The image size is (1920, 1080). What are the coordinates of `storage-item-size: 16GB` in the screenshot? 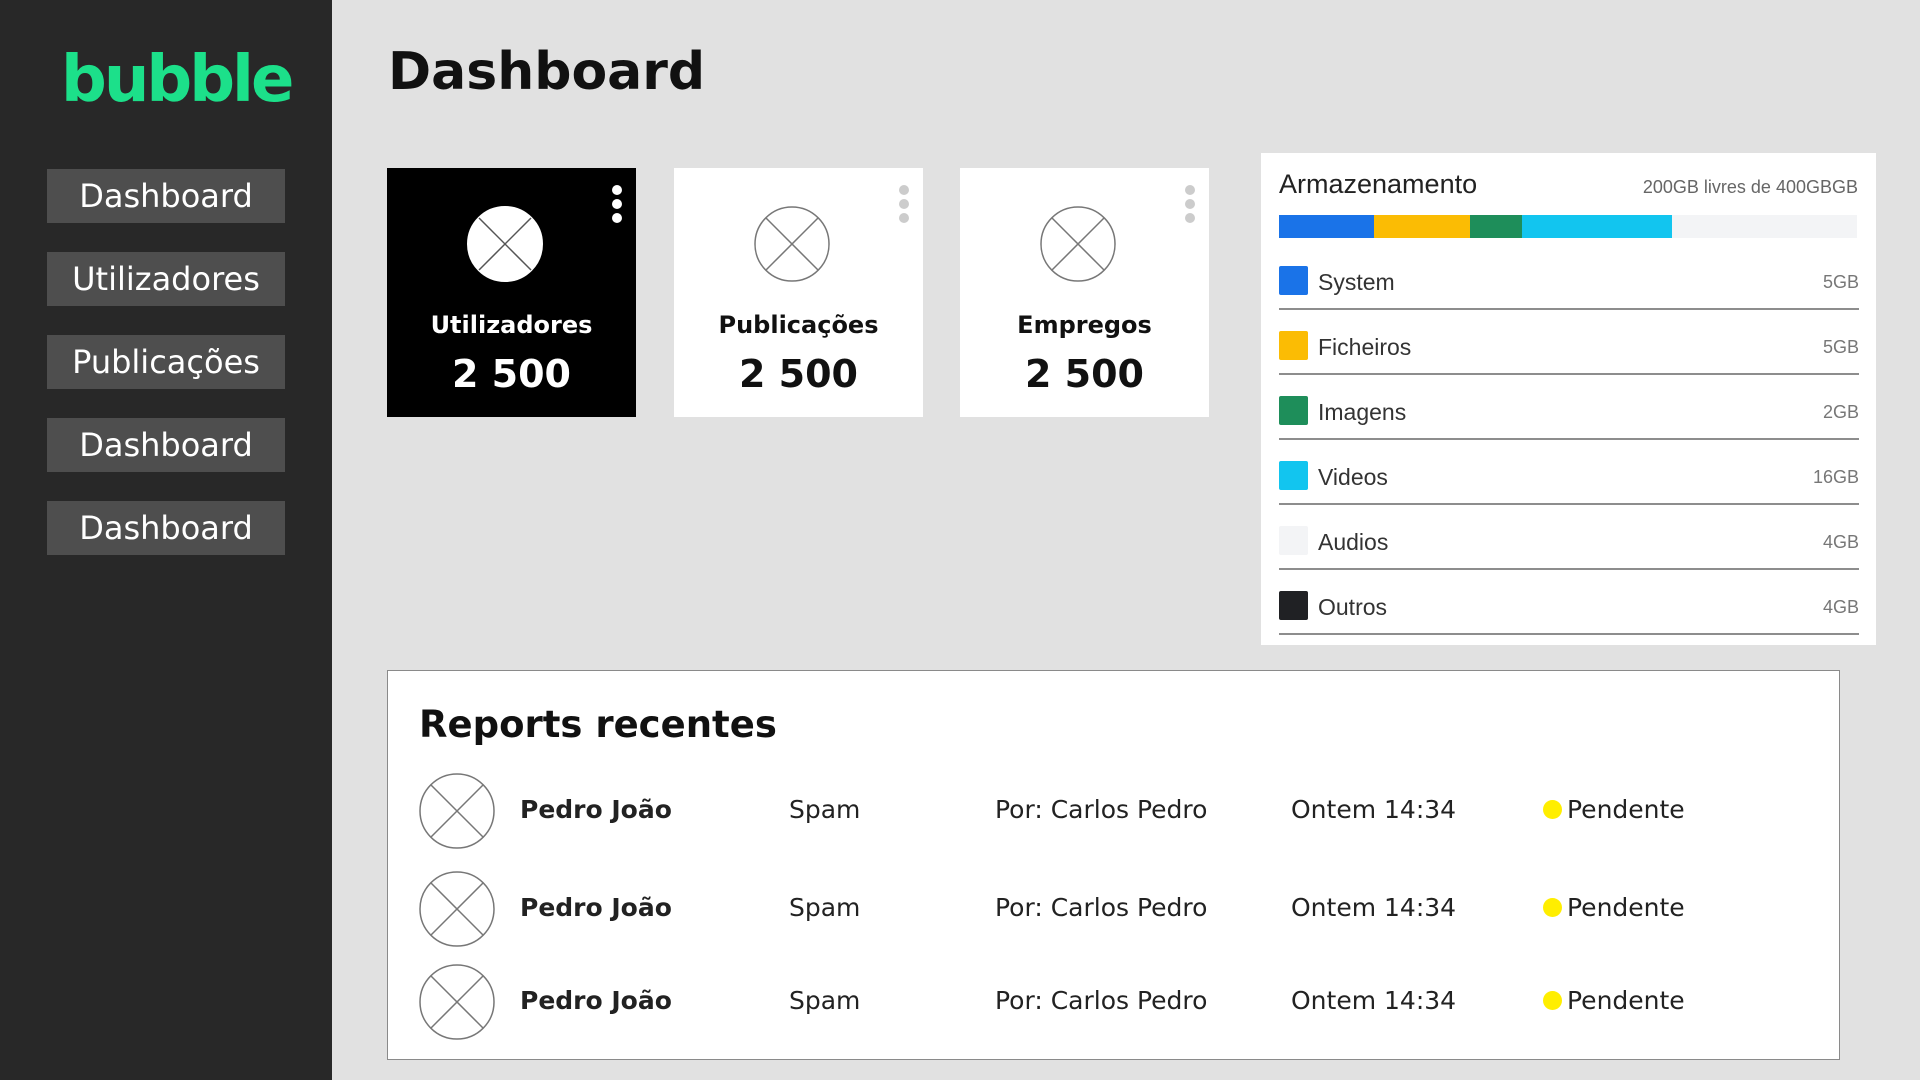 It's located at (1835, 477).